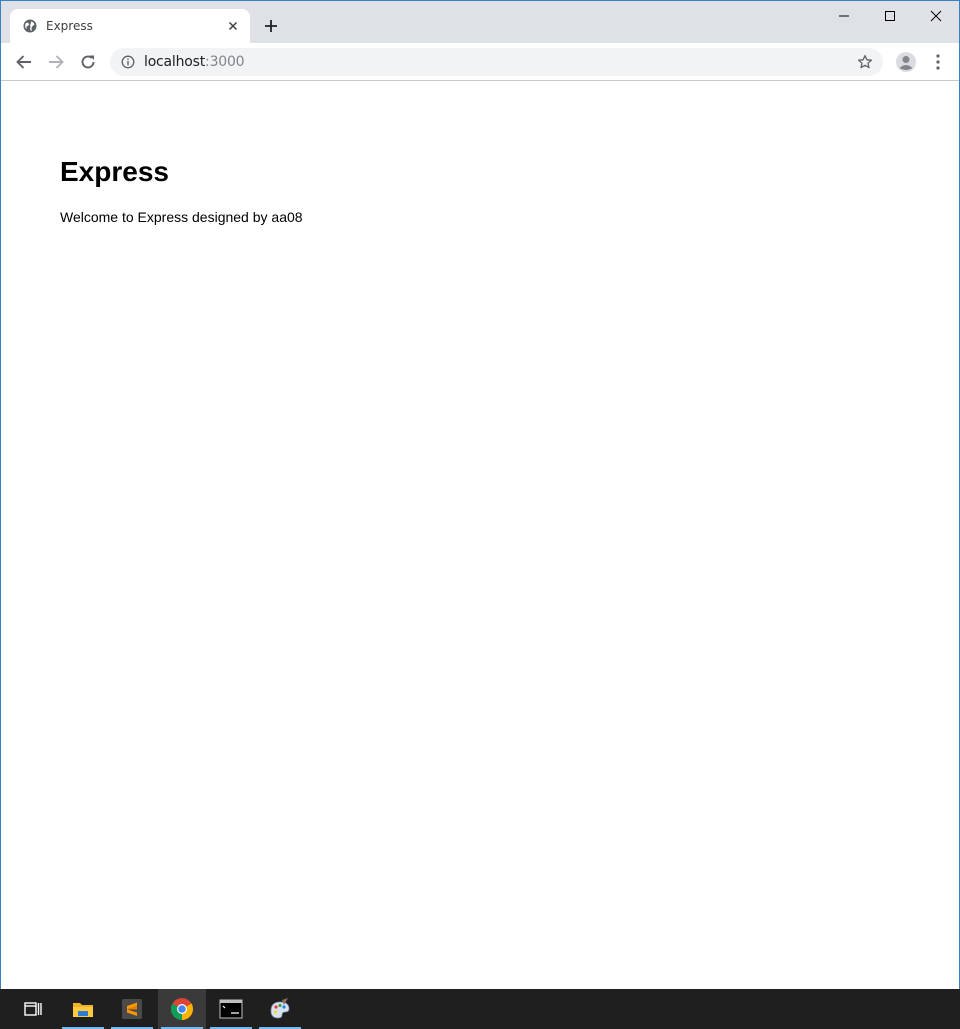 This screenshot has width=960, height=1029. Describe the element at coordinates (233, 26) in the screenshot. I see `close-icon` at that location.